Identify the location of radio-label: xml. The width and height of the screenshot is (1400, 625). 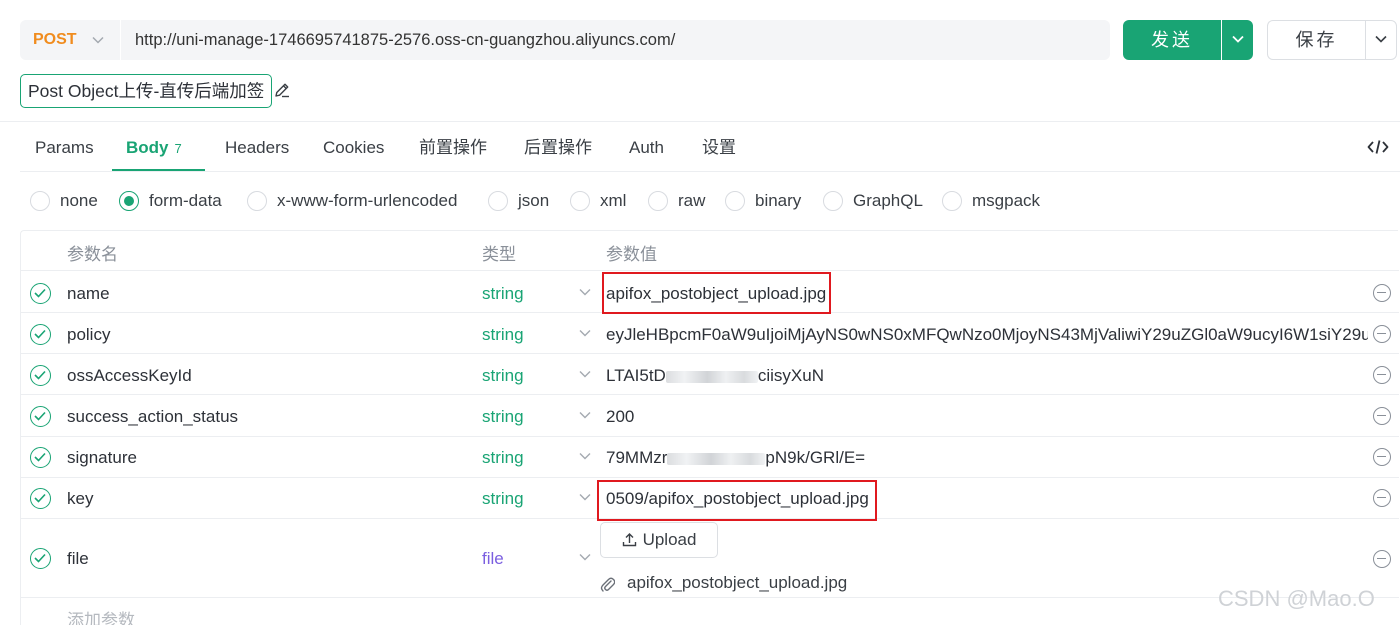
(613, 200).